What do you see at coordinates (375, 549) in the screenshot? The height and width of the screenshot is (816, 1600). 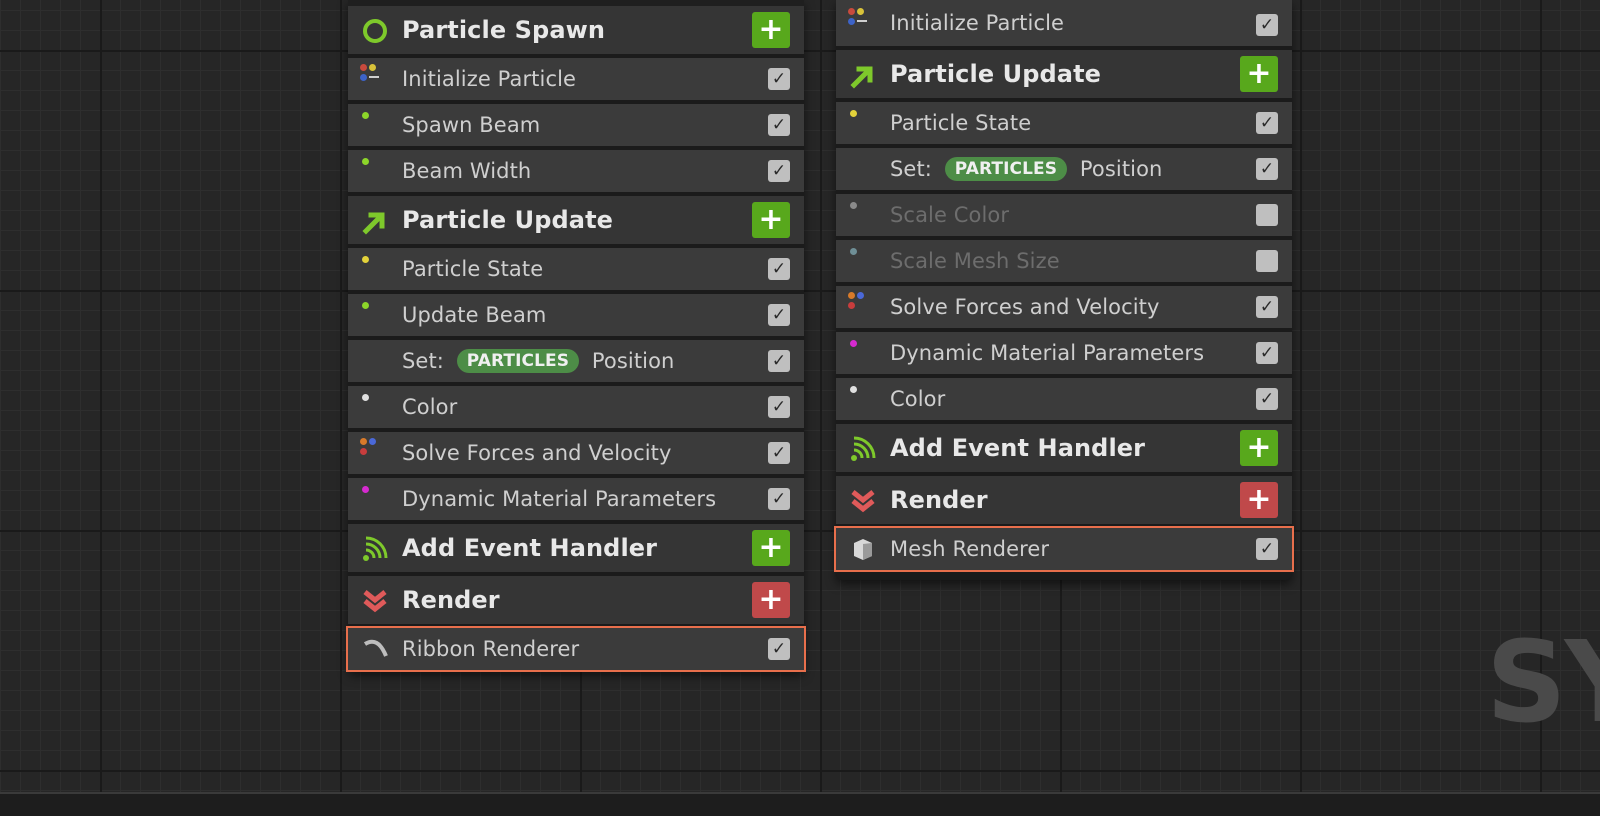 I see `event-wave-icon` at bounding box center [375, 549].